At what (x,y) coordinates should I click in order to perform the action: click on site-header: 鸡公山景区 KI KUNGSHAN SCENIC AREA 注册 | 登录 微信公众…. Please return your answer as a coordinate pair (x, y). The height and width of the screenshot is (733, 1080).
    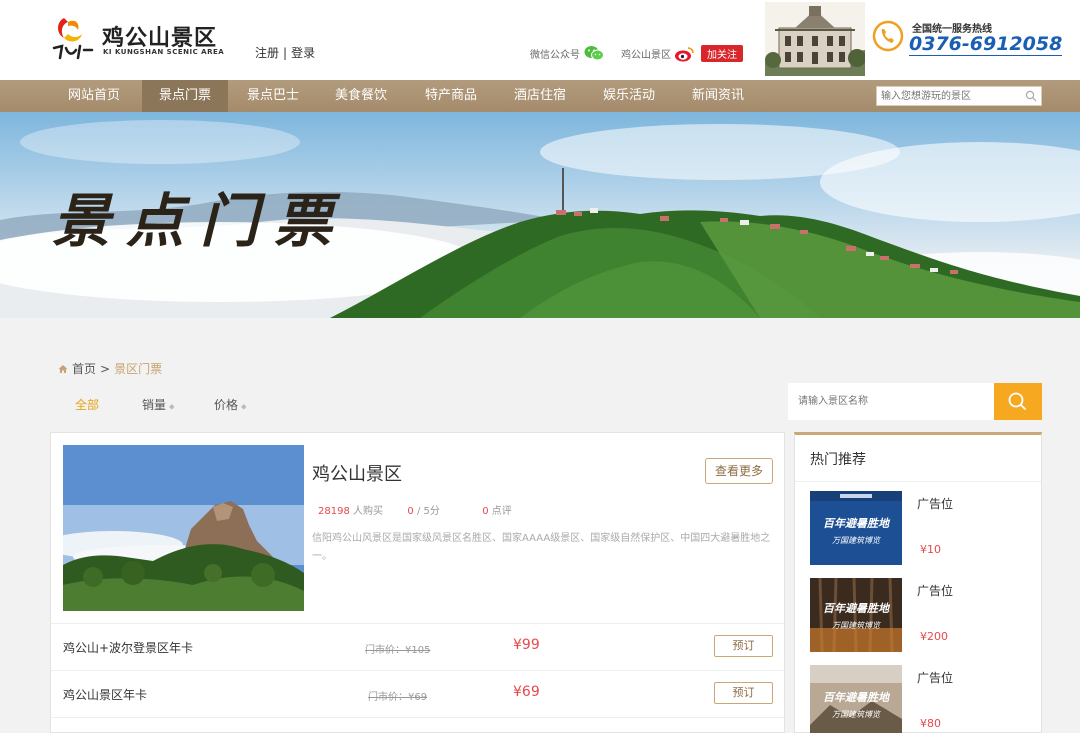
    Looking at the image, I should click on (540, 40).